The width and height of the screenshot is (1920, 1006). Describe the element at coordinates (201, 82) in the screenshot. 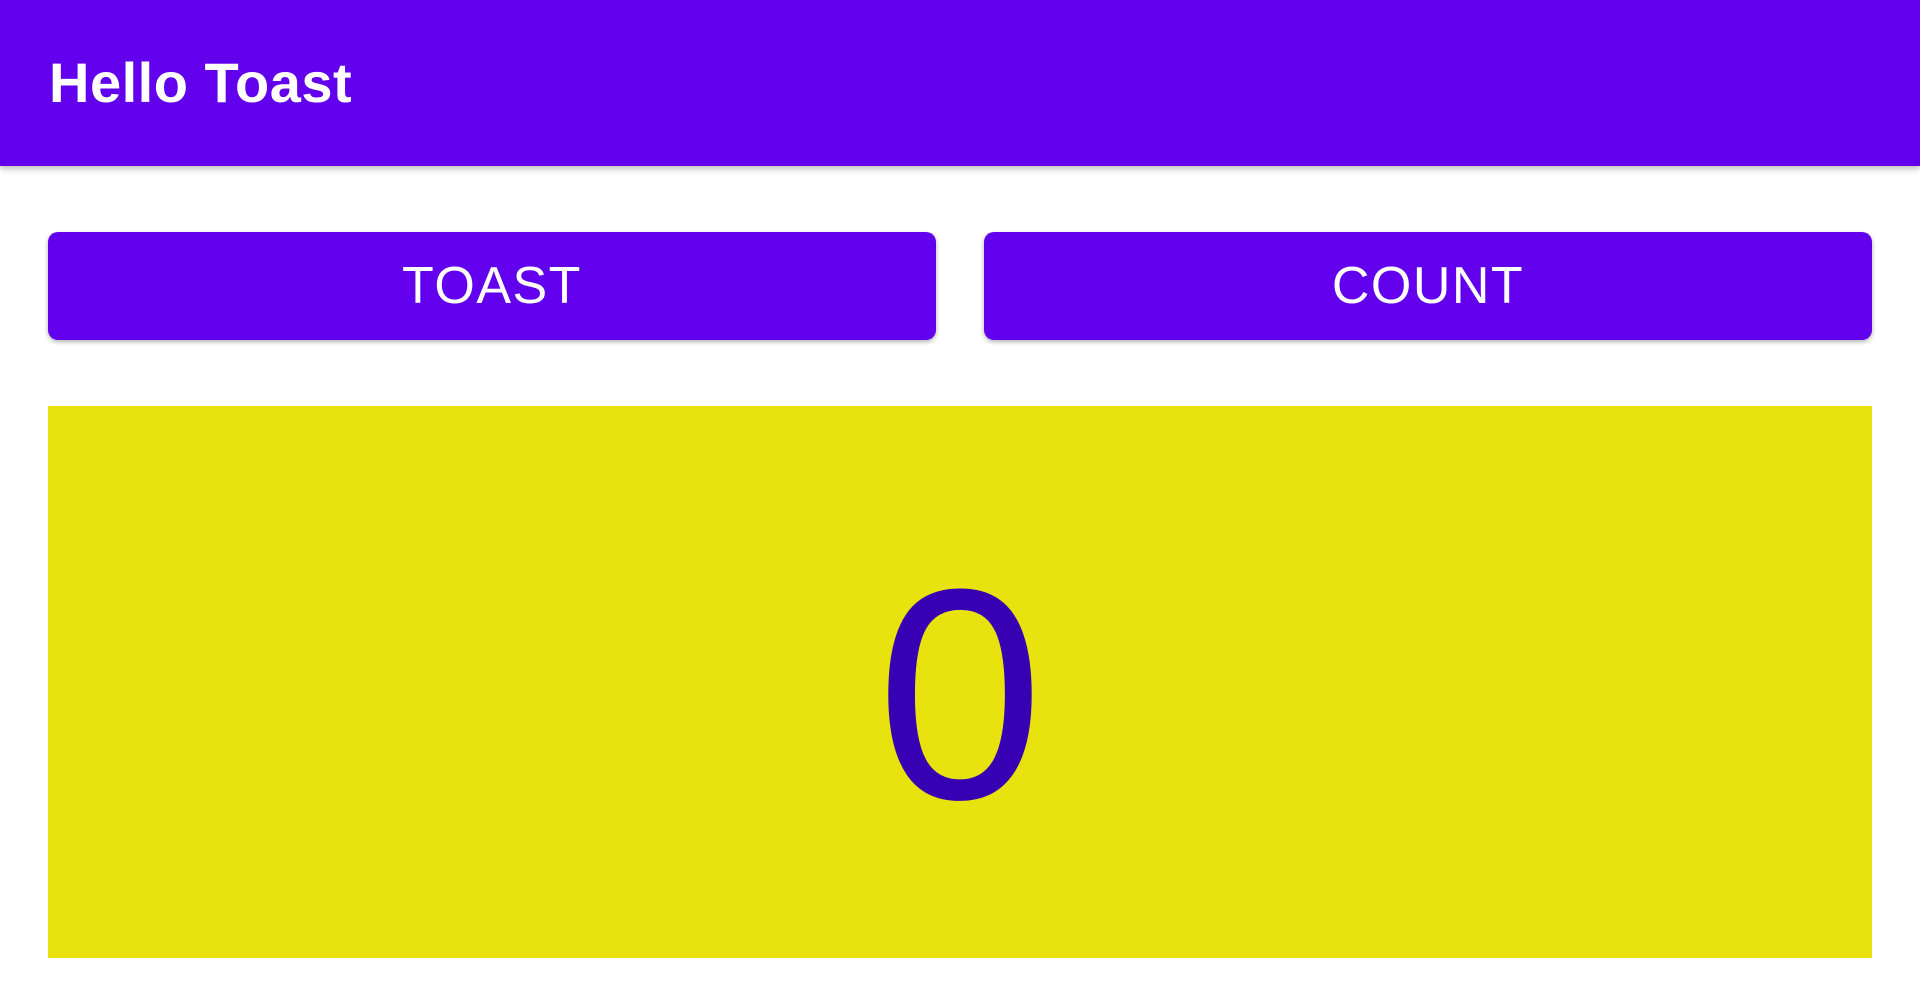

I see `app-title: Hello Toast` at that location.